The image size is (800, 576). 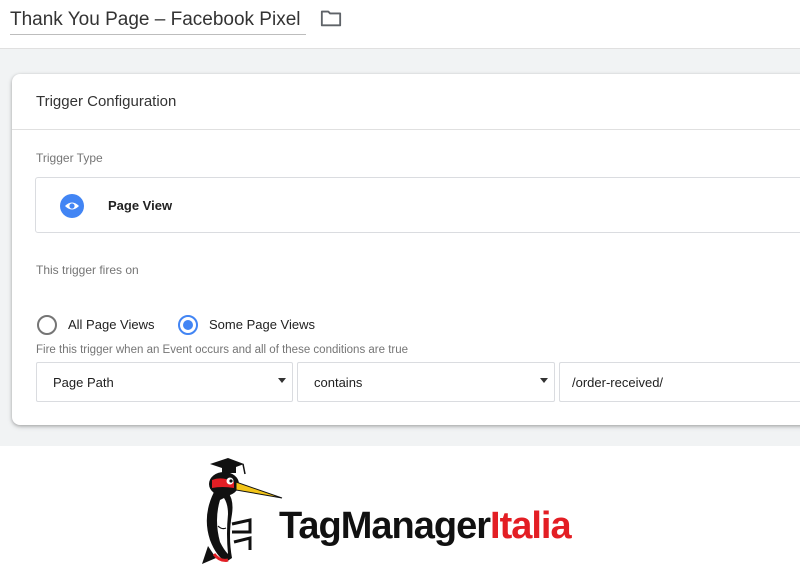 What do you see at coordinates (111, 324) in the screenshot?
I see `radio-label: All Page Views` at bounding box center [111, 324].